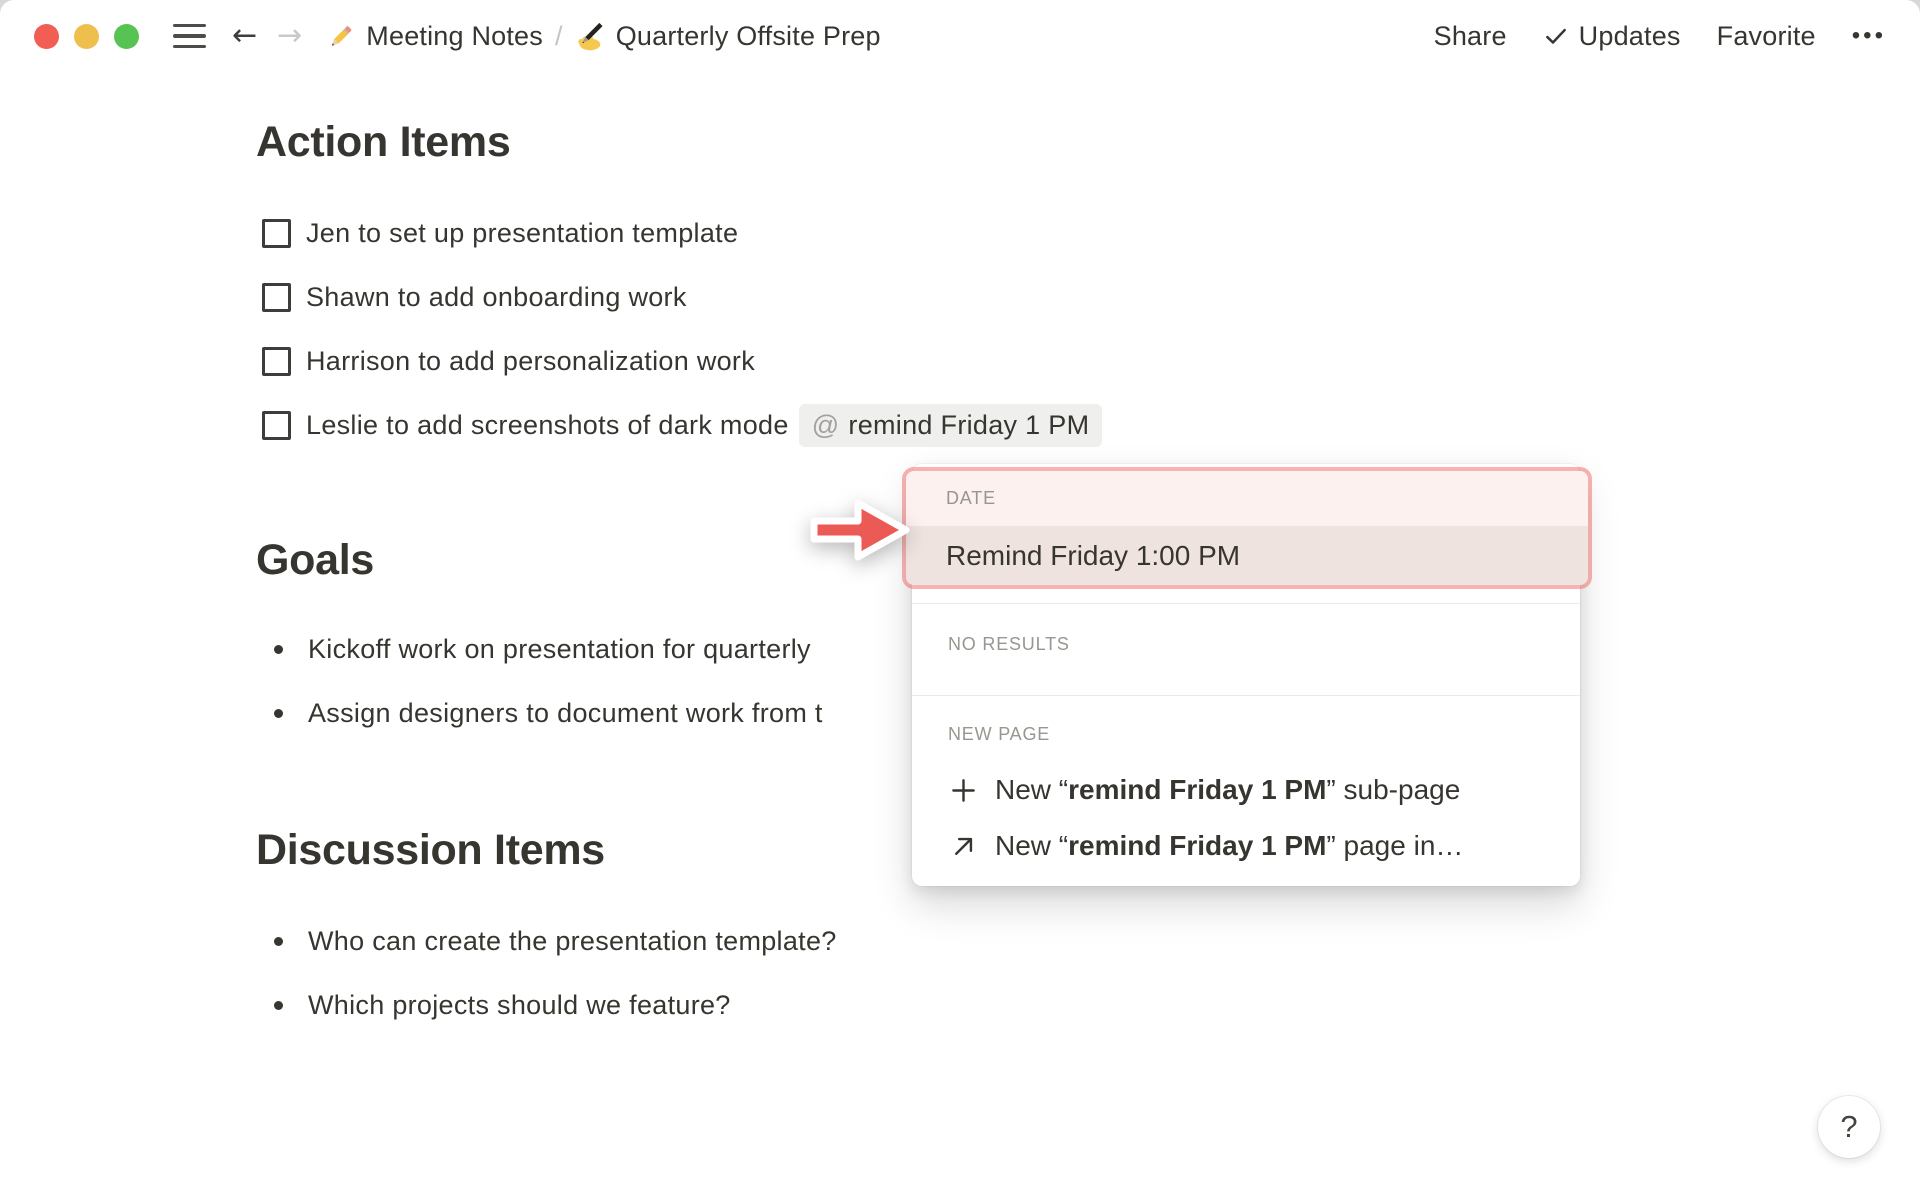 The width and height of the screenshot is (1920, 1200). Describe the element at coordinates (383, 142) in the screenshot. I see `action-items-heading: Action Items` at that location.